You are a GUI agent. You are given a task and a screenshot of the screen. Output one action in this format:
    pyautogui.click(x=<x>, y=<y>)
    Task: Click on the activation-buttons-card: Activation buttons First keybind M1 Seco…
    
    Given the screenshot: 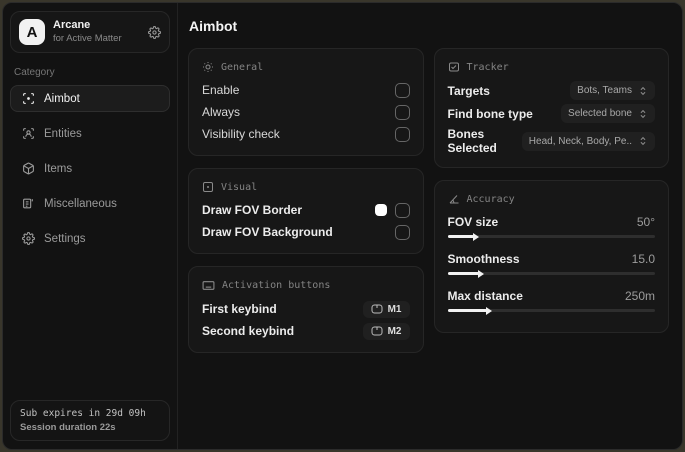 What is the action you would take?
    pyautogui.click(x=306, y=309)
    